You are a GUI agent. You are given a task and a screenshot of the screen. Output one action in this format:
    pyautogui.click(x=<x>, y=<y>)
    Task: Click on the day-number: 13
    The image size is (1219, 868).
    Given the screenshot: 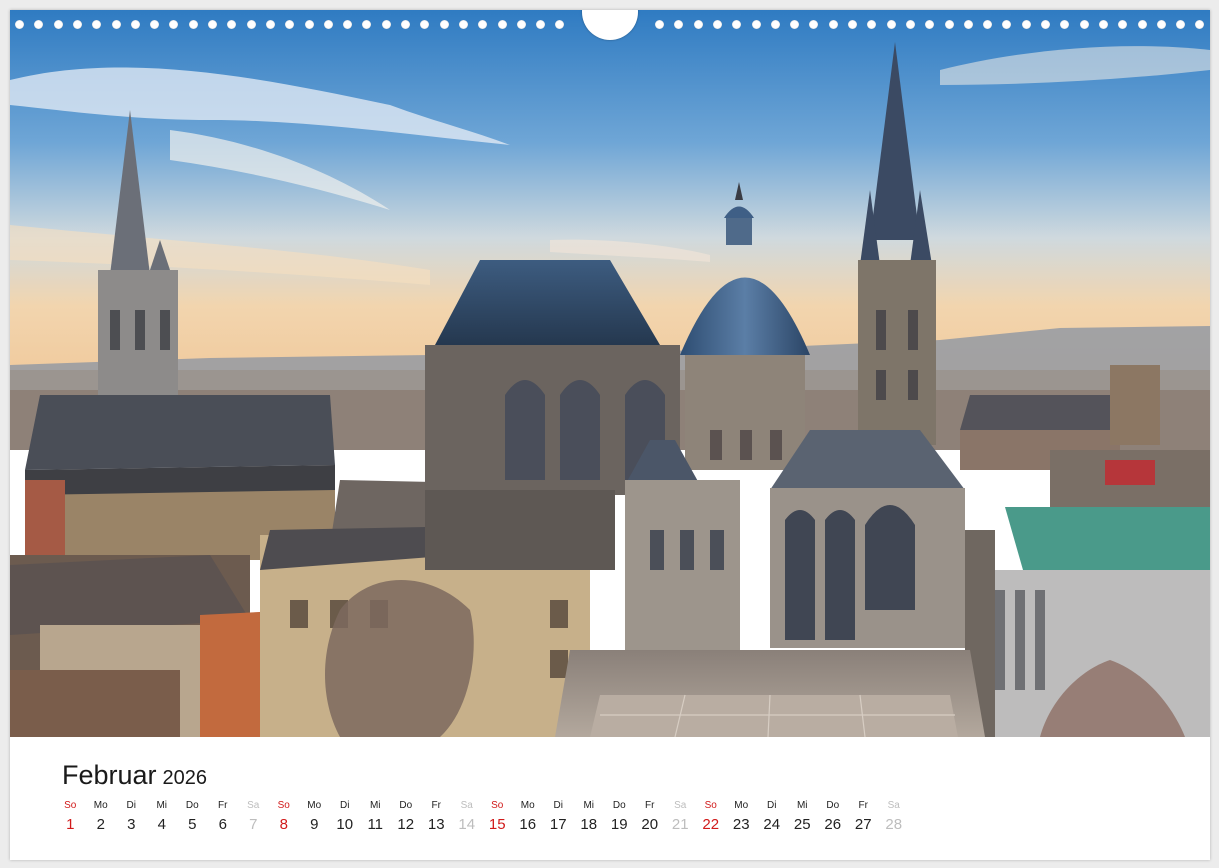 What is the action you would take?
    pyautogui.click(x=436, y=824)
    